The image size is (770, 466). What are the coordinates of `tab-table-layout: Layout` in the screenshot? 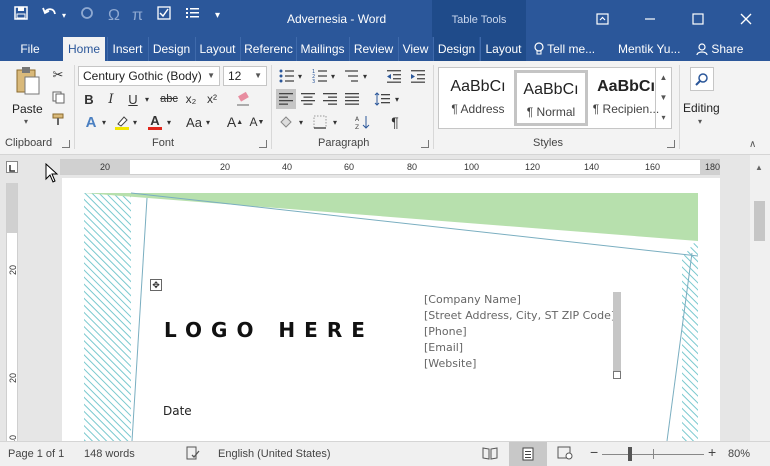 It's located at (503, 49).